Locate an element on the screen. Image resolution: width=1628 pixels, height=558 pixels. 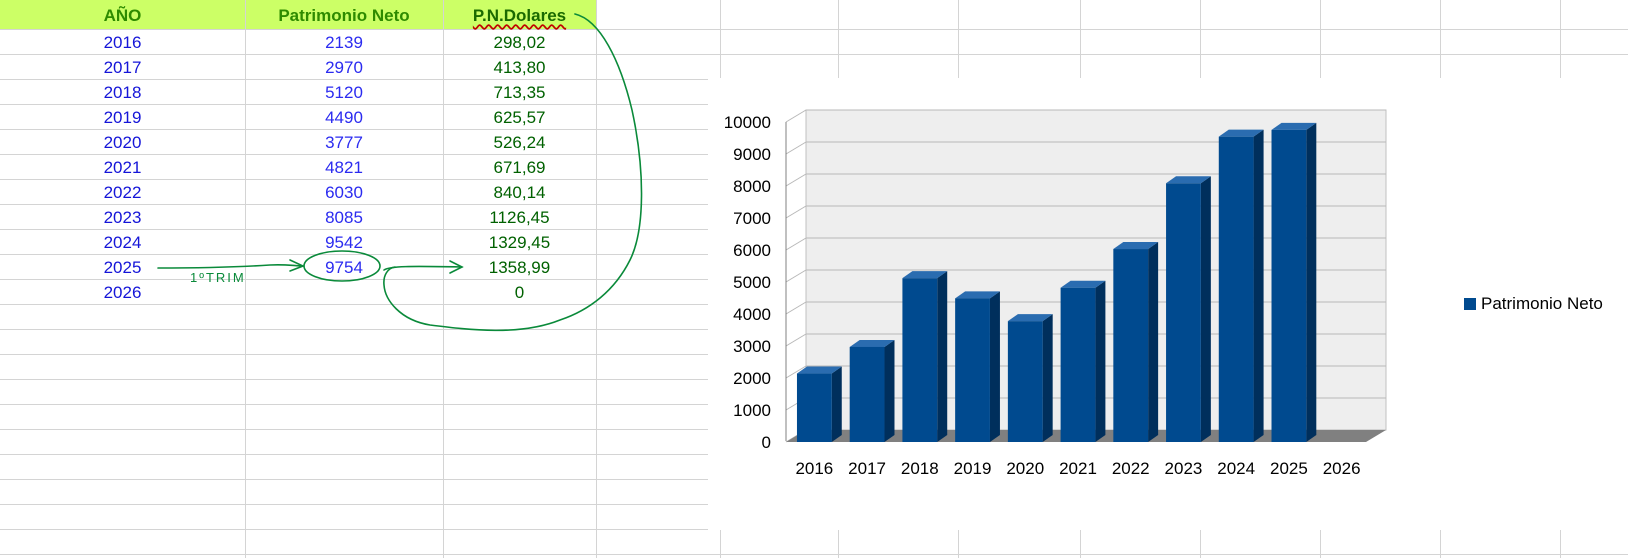
loop-to-header is located at coordinates (513, 172).